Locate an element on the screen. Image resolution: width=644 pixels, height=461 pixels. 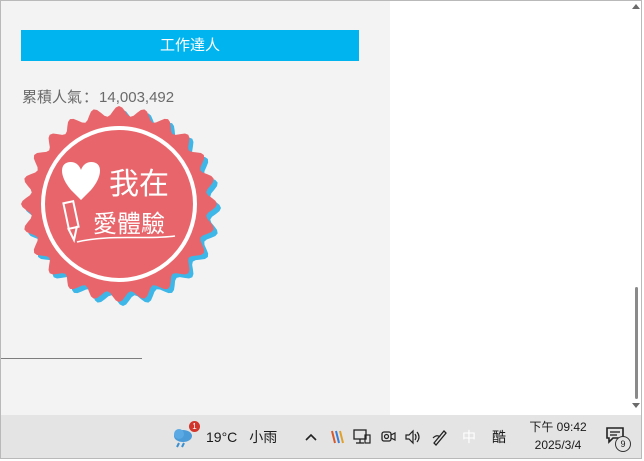
app-tray-icon is located at coordinates (337, 437).